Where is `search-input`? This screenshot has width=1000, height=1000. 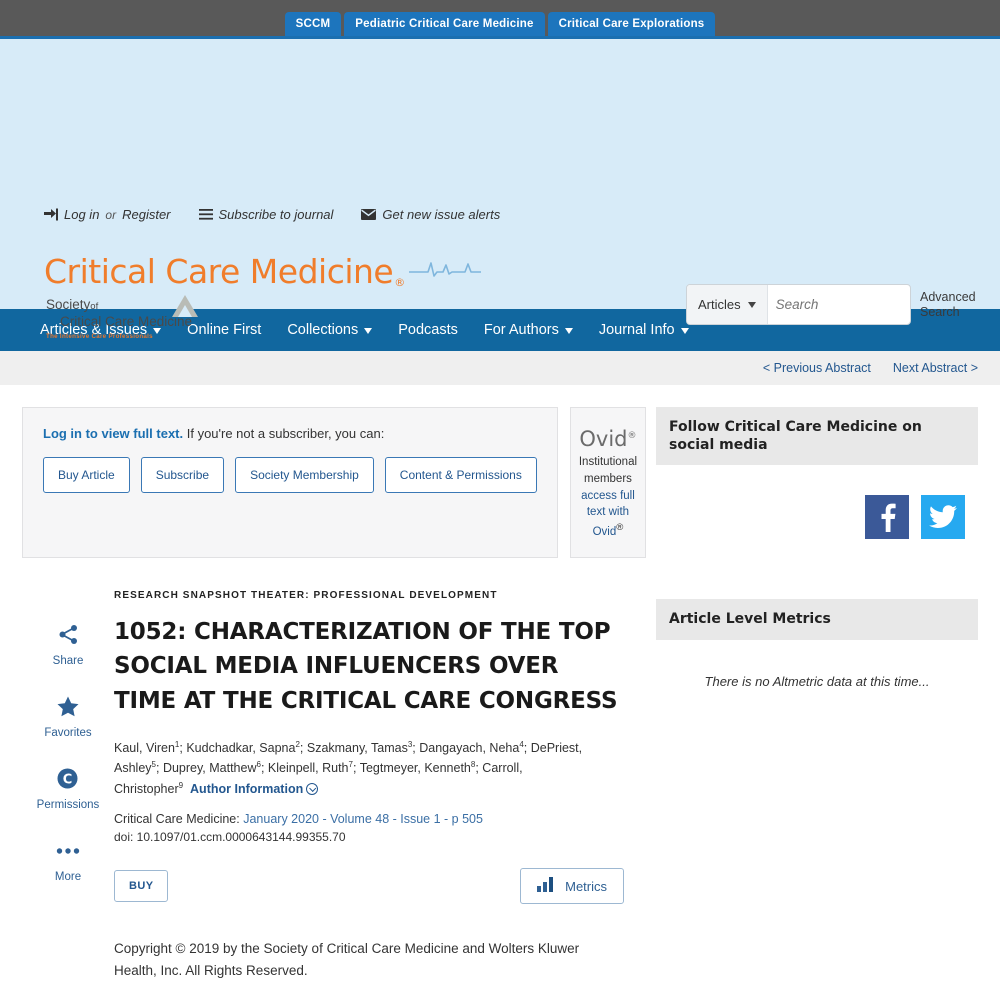 search-input is located at coordinates (838, 304).